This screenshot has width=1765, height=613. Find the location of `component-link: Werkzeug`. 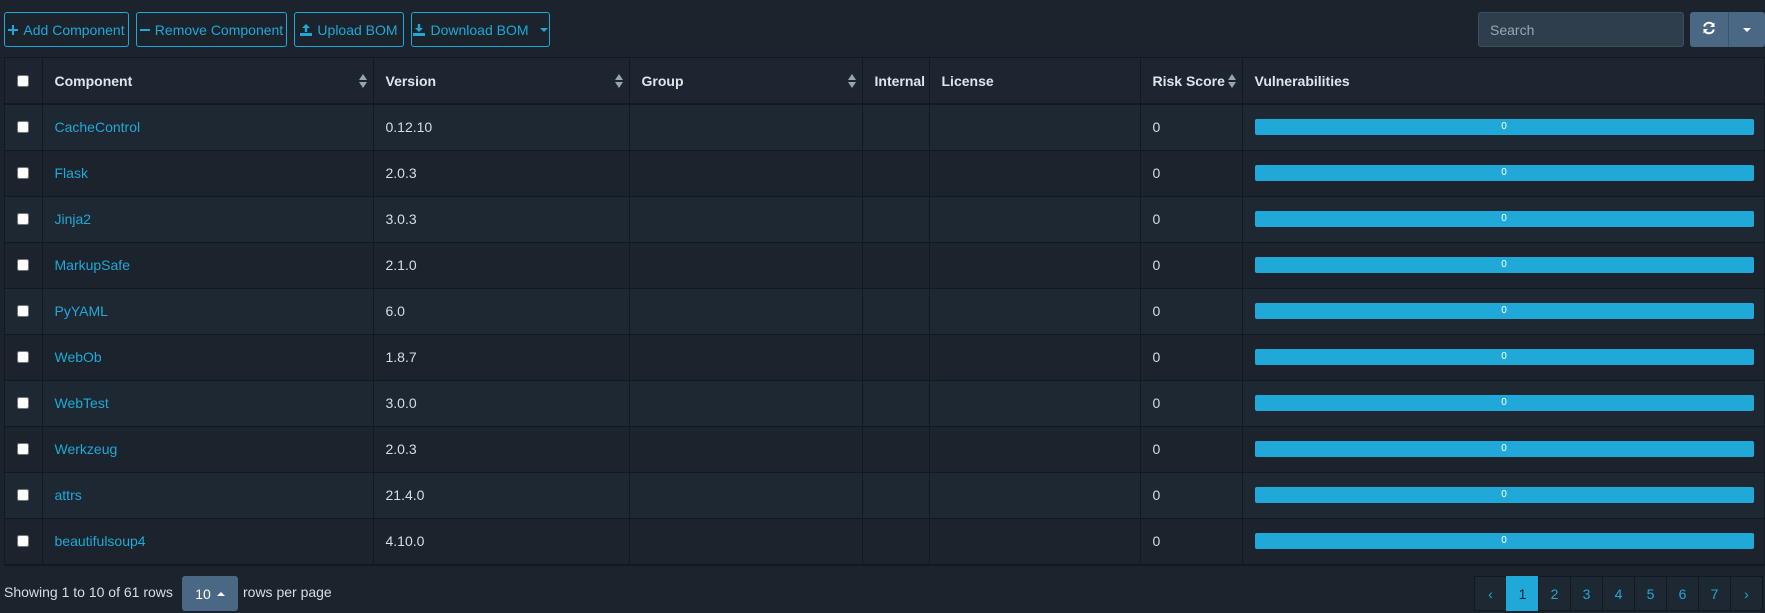

component-link: Werkzeug is located at coordinates (86, 449).